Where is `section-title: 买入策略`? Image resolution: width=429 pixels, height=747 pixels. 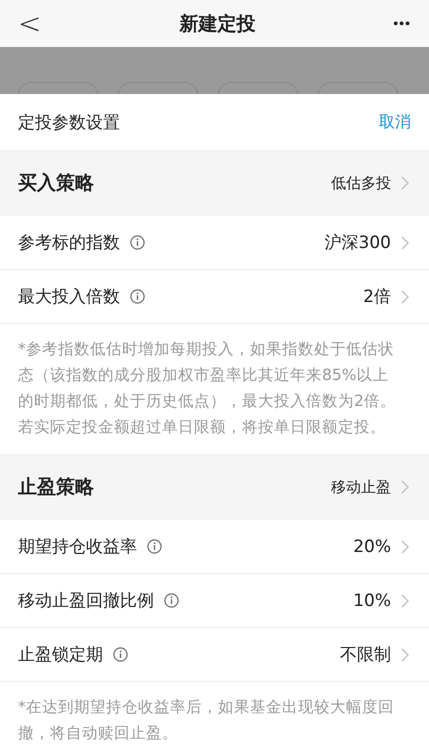
section-title: 买入策略 is located at coordinates (56, 183).